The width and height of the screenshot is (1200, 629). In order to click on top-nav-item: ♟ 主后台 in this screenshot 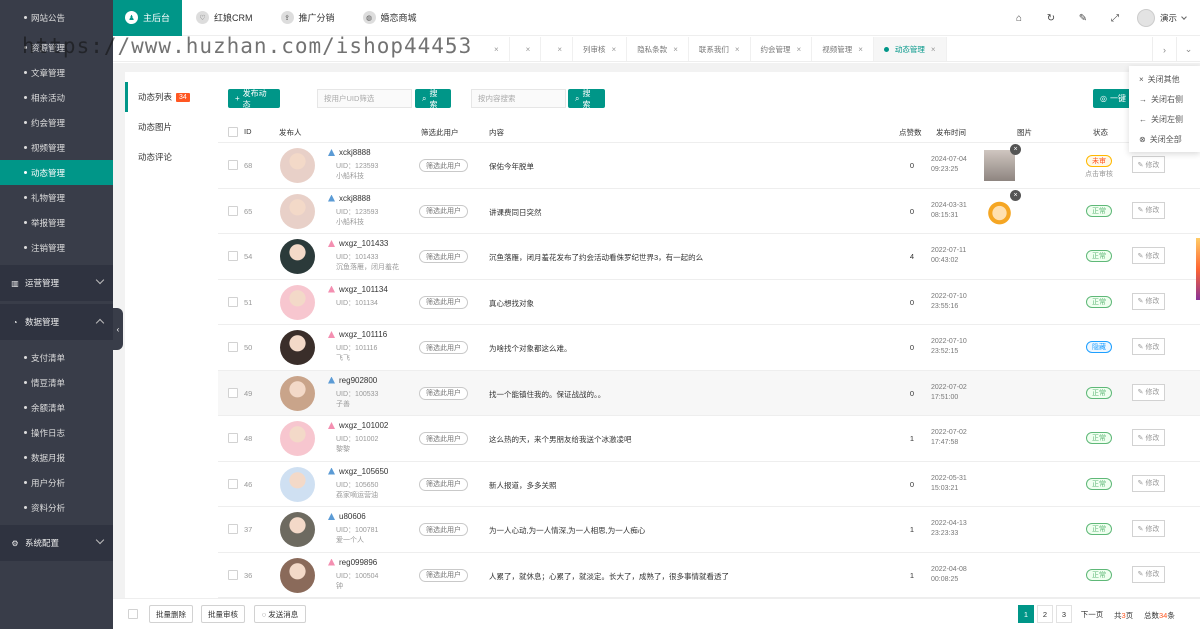, I will do `click(148, 18)`.